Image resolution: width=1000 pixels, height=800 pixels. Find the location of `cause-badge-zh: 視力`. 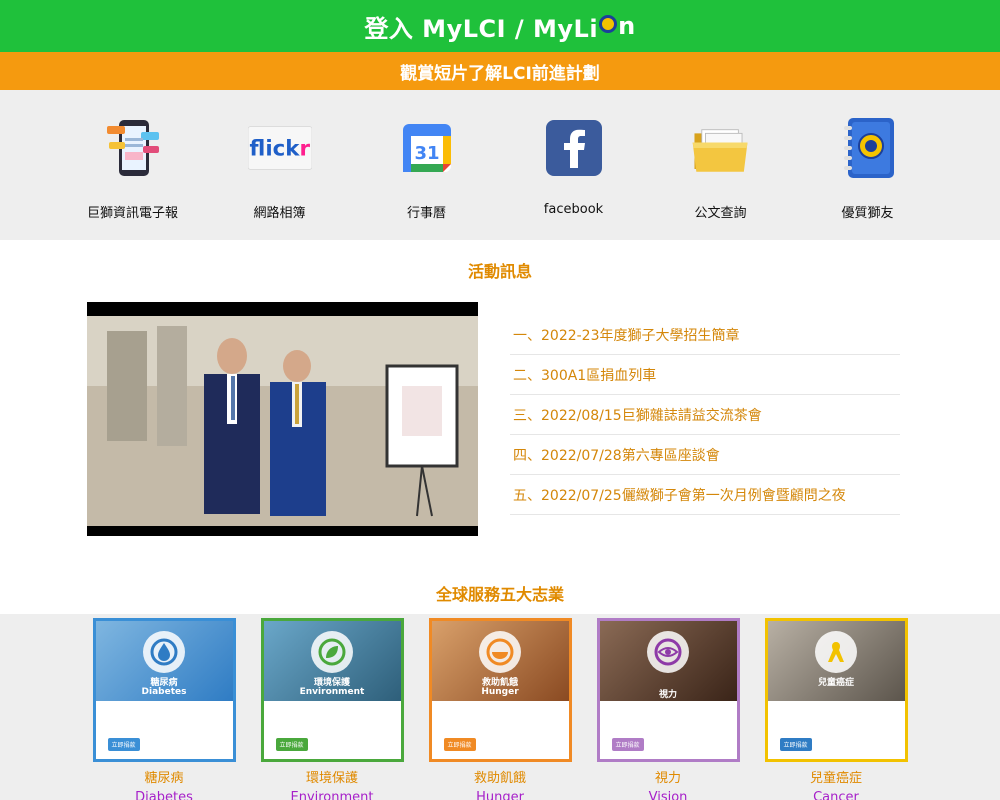

cause-badge-zh: 視力 is located at coordinates (667, 695).